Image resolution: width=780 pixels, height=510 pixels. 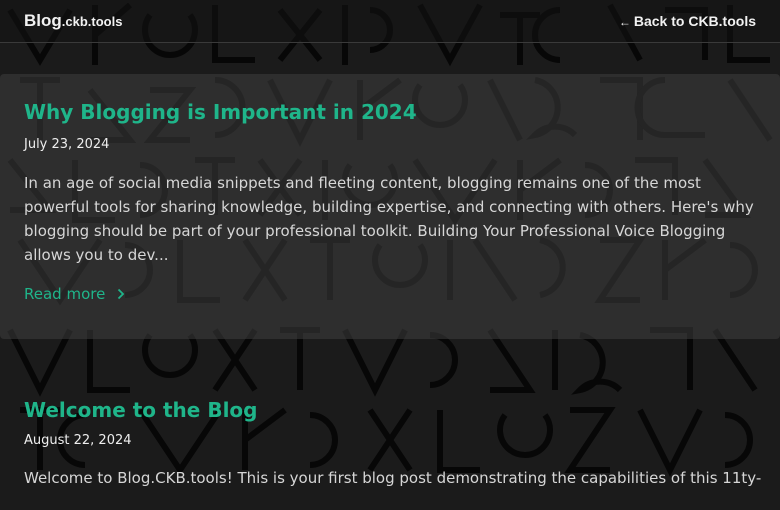 I want to click on site-header: Blog.ckb.tools ← Back to CKB.tools, so click(x=390, y=21).